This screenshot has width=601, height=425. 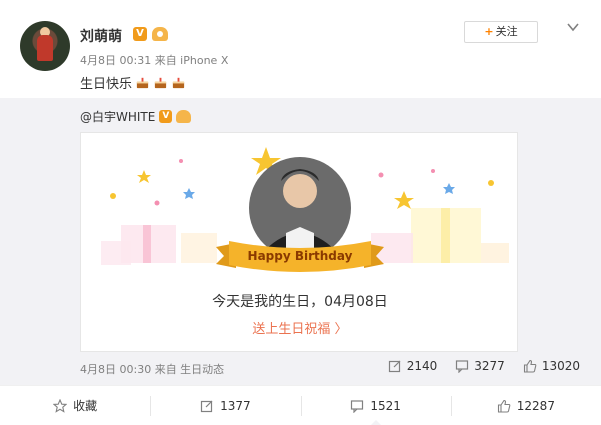 I want to click on favorite-label: 收藏, so click(x=85, y=406).